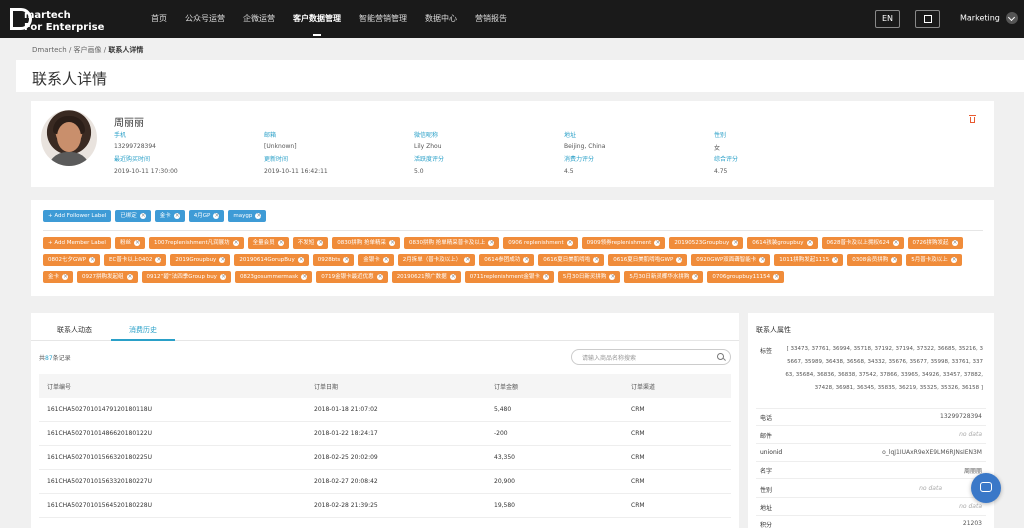 The image size is (1024, 528). What do you see at coordinates (247, 216) in the screenshot?
I see `follower-tag: maygp` at bounding box center [247, 216].